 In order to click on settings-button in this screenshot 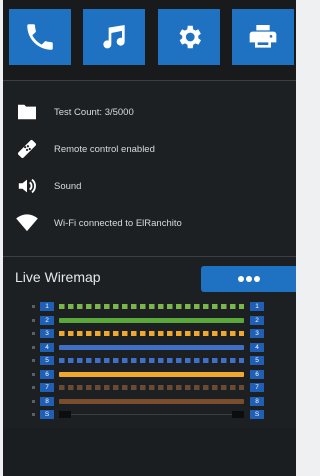, I will do `click(189, 37)`.